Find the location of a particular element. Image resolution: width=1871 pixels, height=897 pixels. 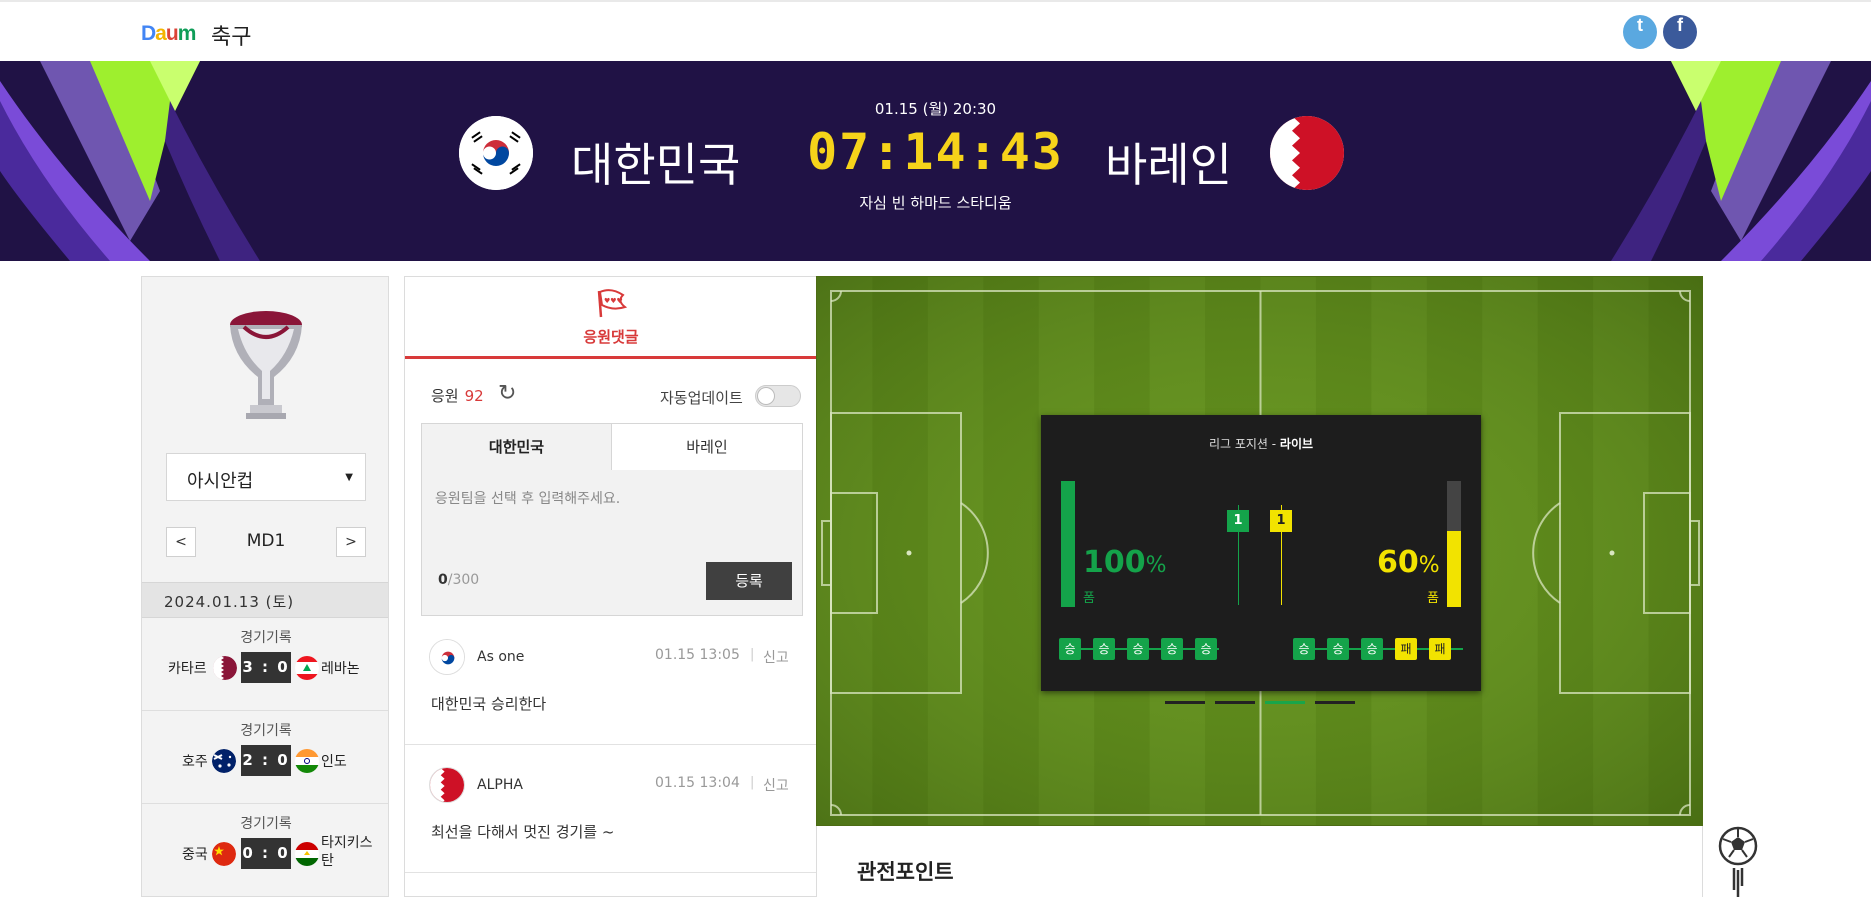

team-select-tabs: 대한민국 바레인 is located at coordinates (612, 447).